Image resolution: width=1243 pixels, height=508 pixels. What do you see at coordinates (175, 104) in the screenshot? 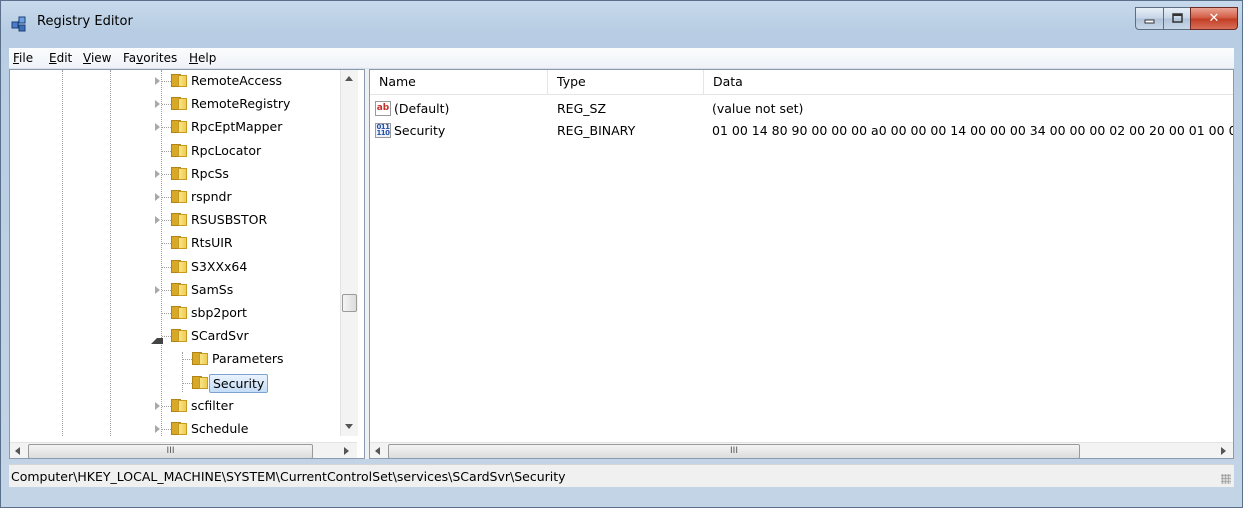
I see `tree-node: RemoteRegistry` at bounding box center [175, 104].